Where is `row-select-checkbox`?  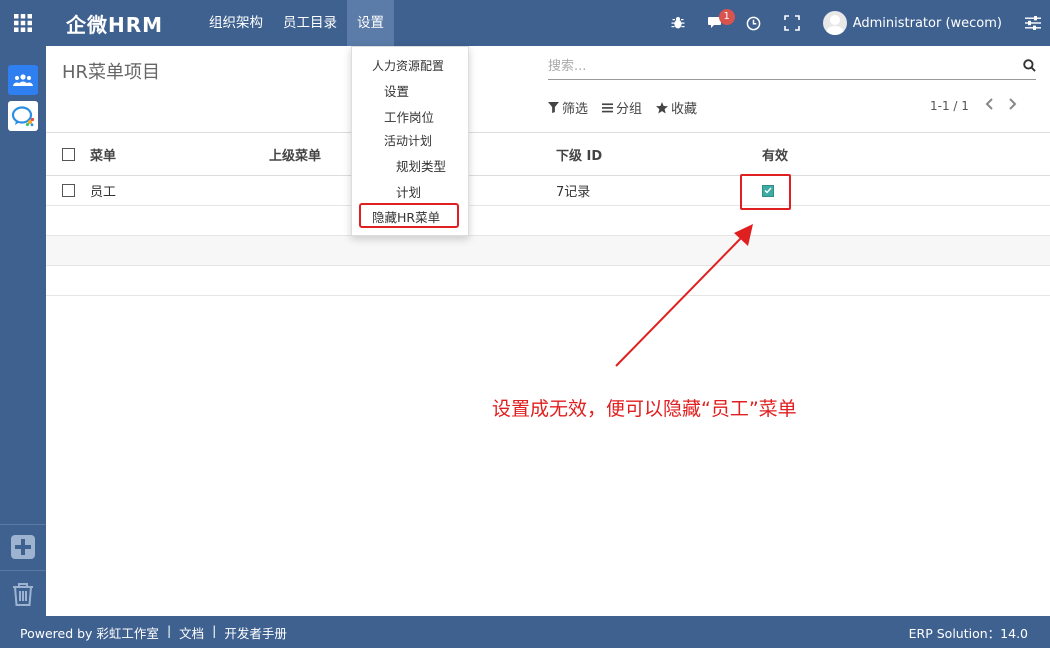 row-select-checkbox is located at coordinates (68, 190).